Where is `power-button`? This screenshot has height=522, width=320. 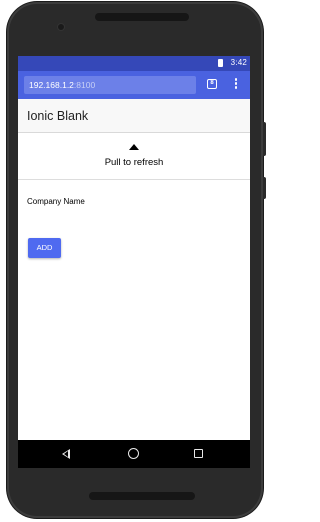
power-button is located at coordinates (264, 188).